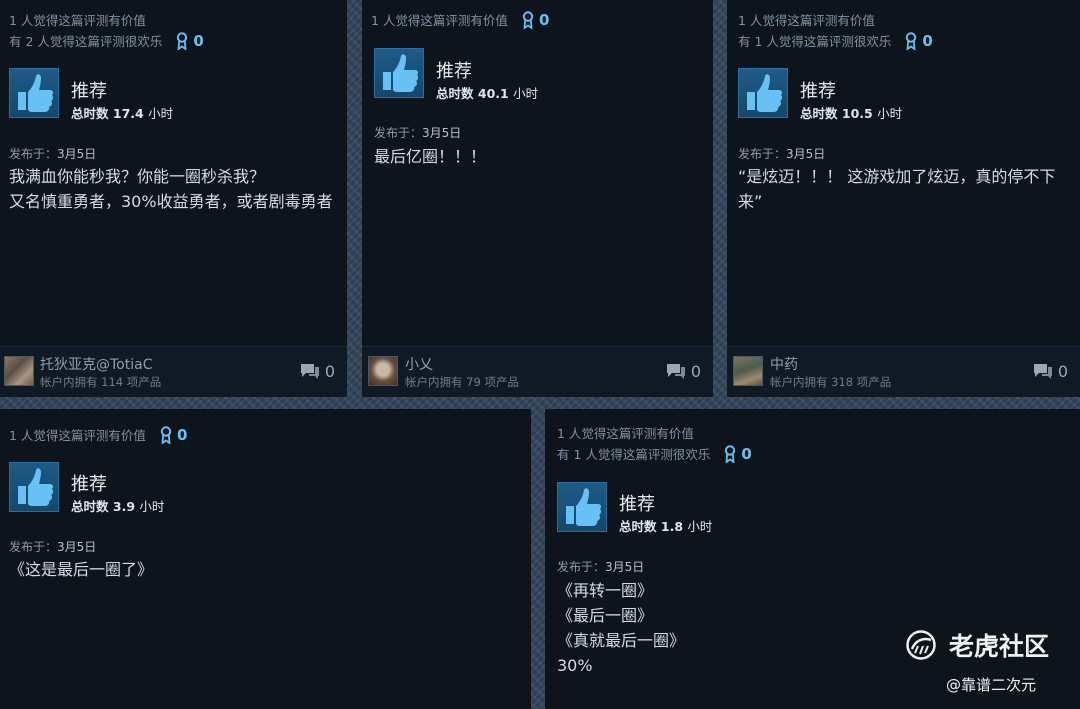 This screenshot has width=1080, height=709. What do you see at coordinates (96, 364) in the screenshot?
I see `author-name: 托狄亚克@TotiaC` at bounding box center [96, 364].